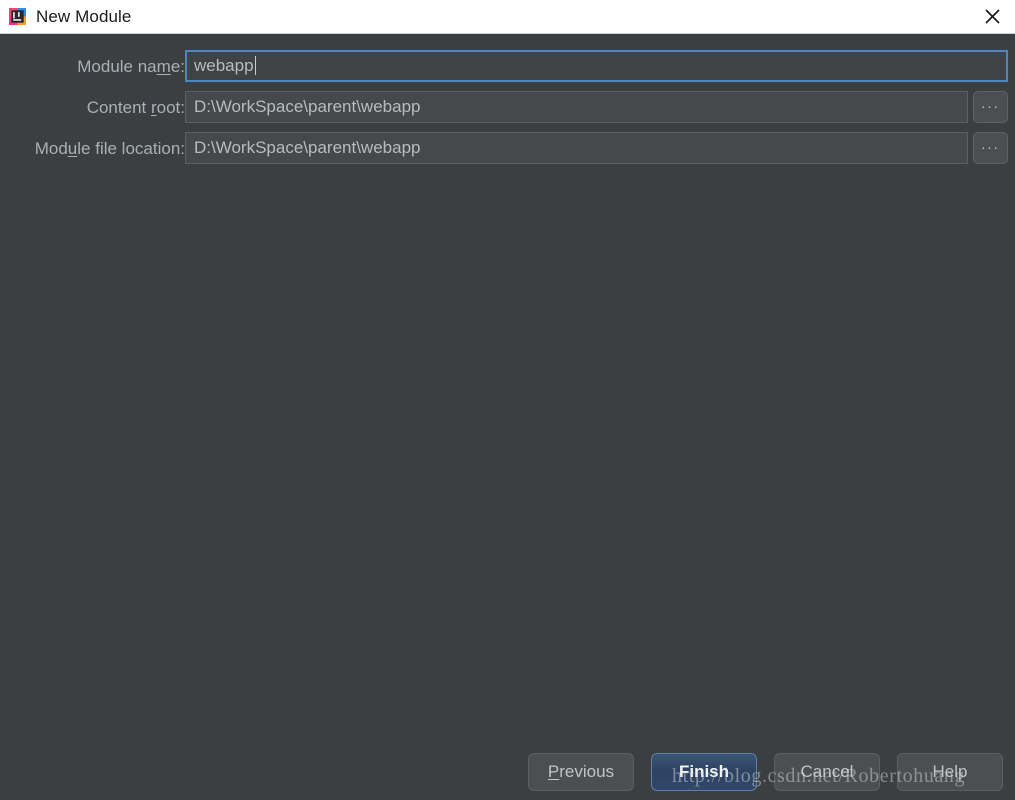  I want to click on module-file-location-value: D:\WorkSpace\parent\webapp, so click(307, 147).